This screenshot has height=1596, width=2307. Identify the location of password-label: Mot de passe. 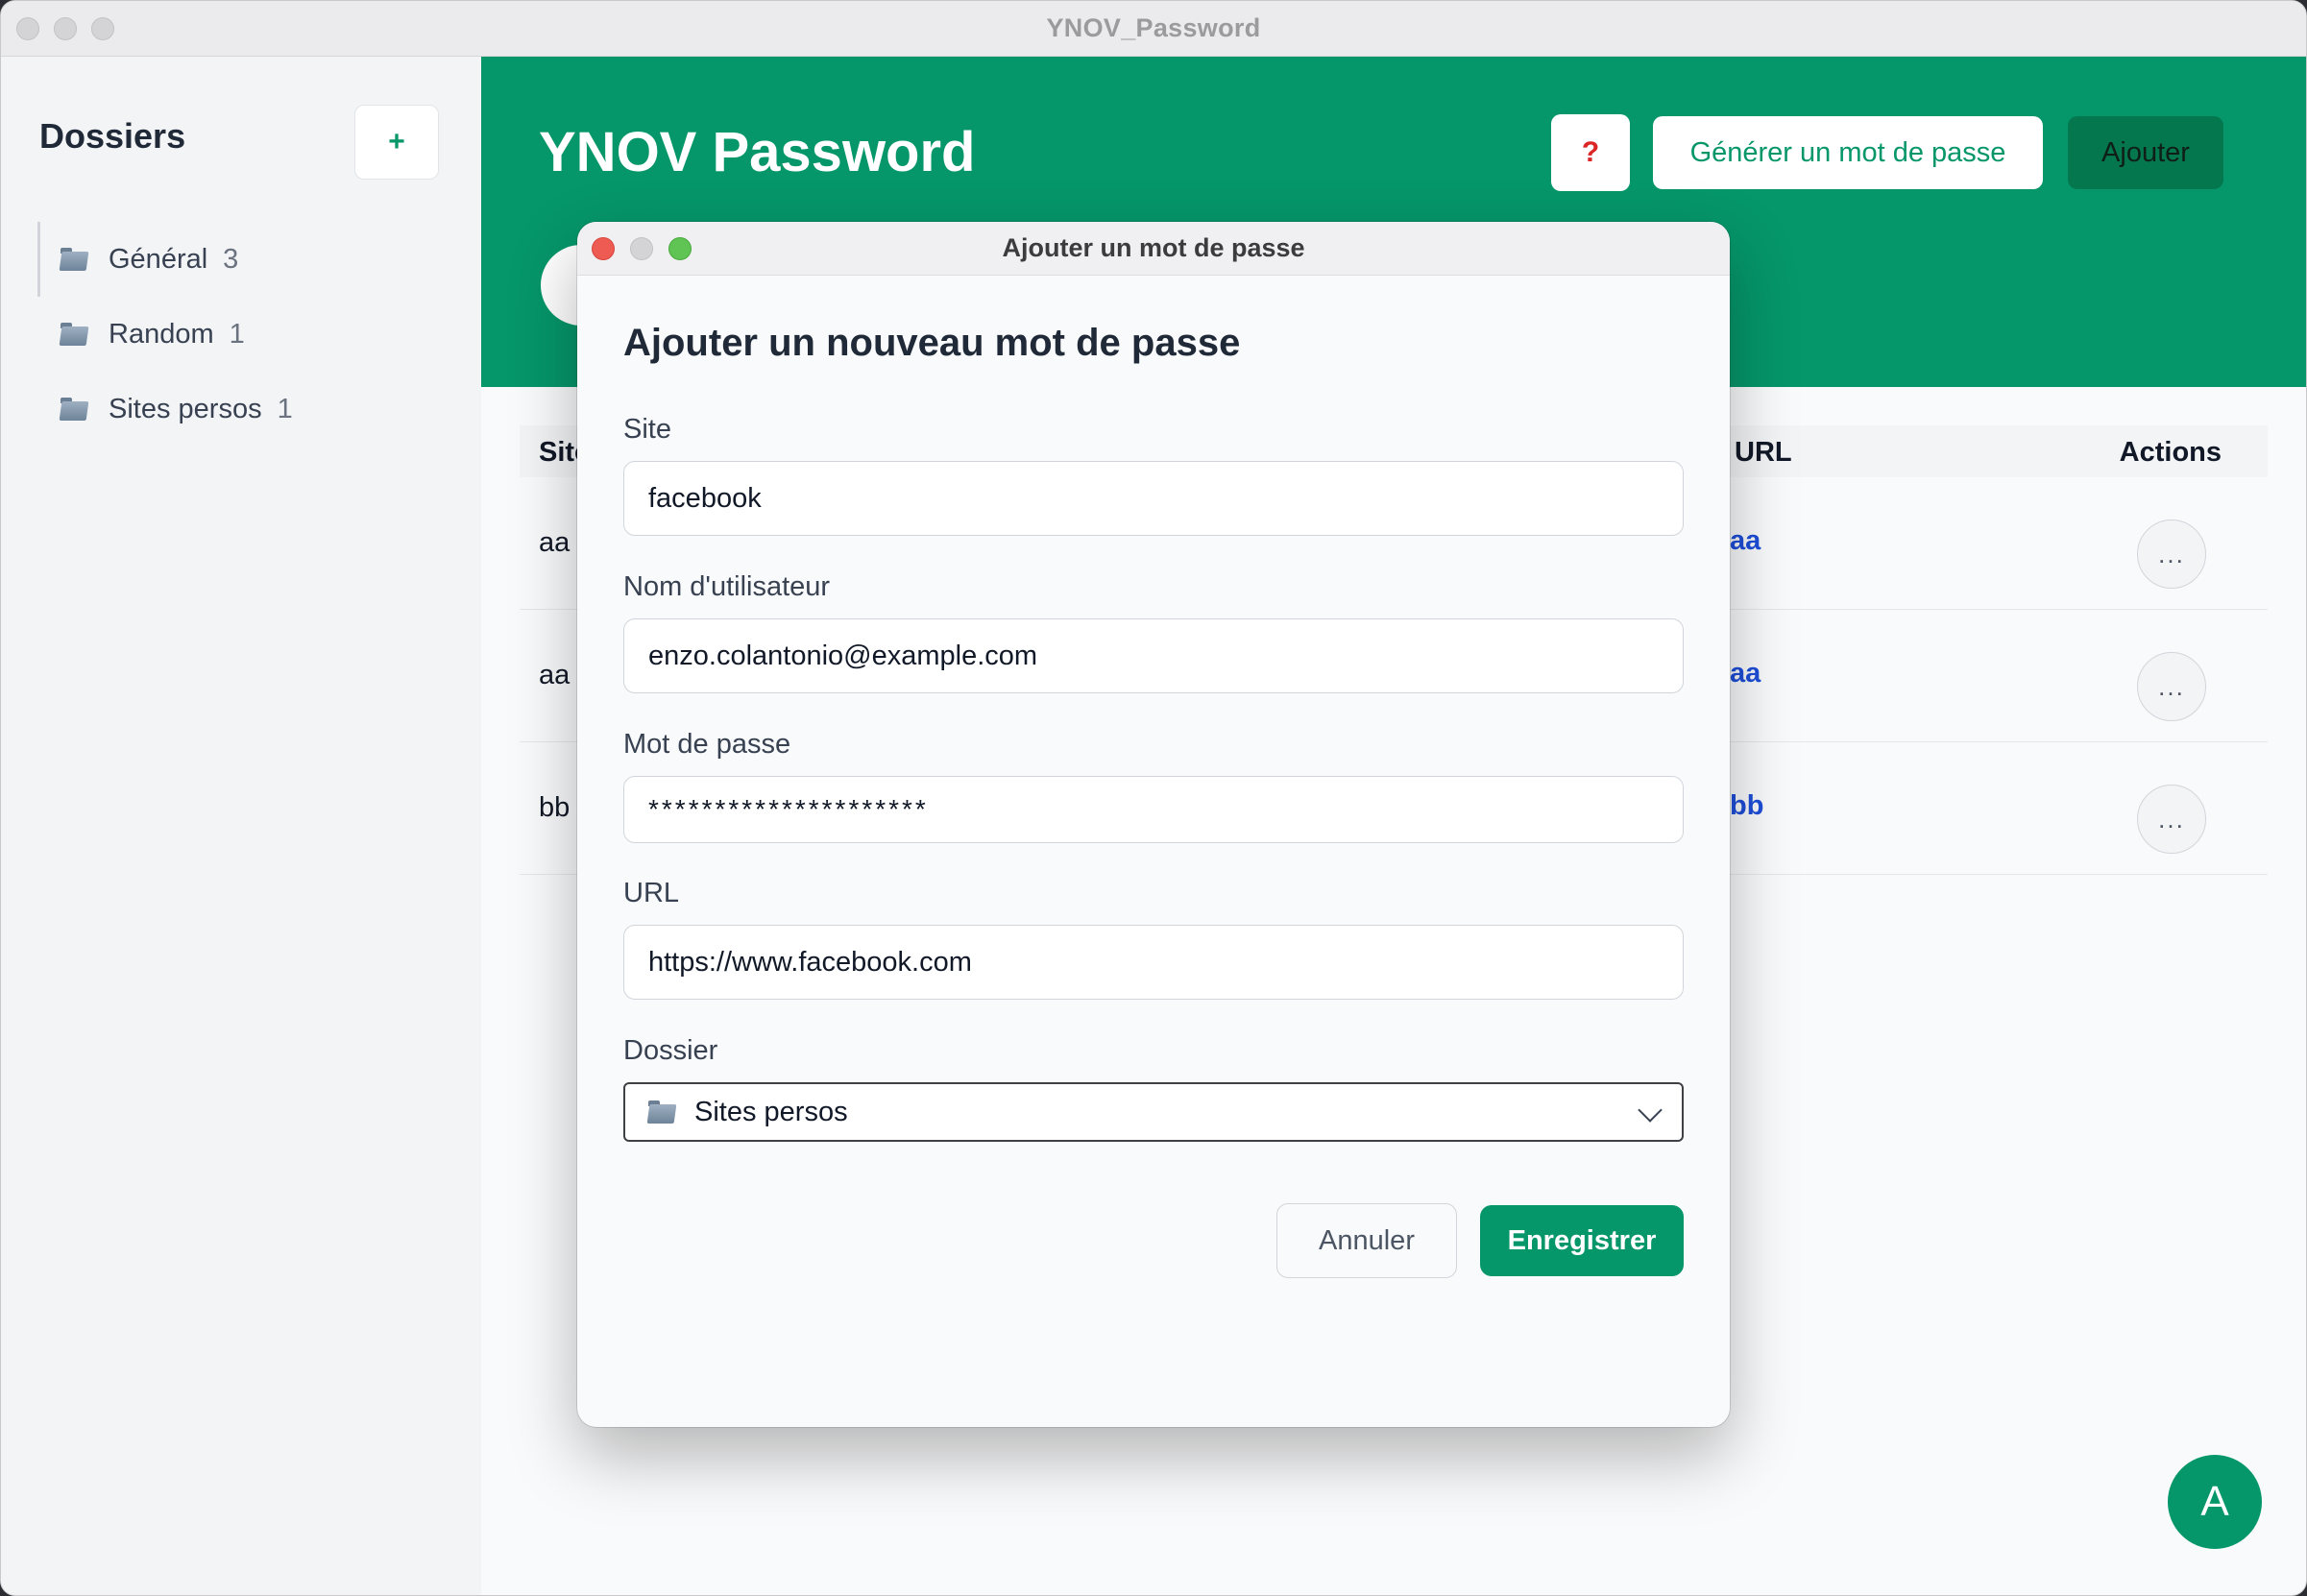
(707, 744).